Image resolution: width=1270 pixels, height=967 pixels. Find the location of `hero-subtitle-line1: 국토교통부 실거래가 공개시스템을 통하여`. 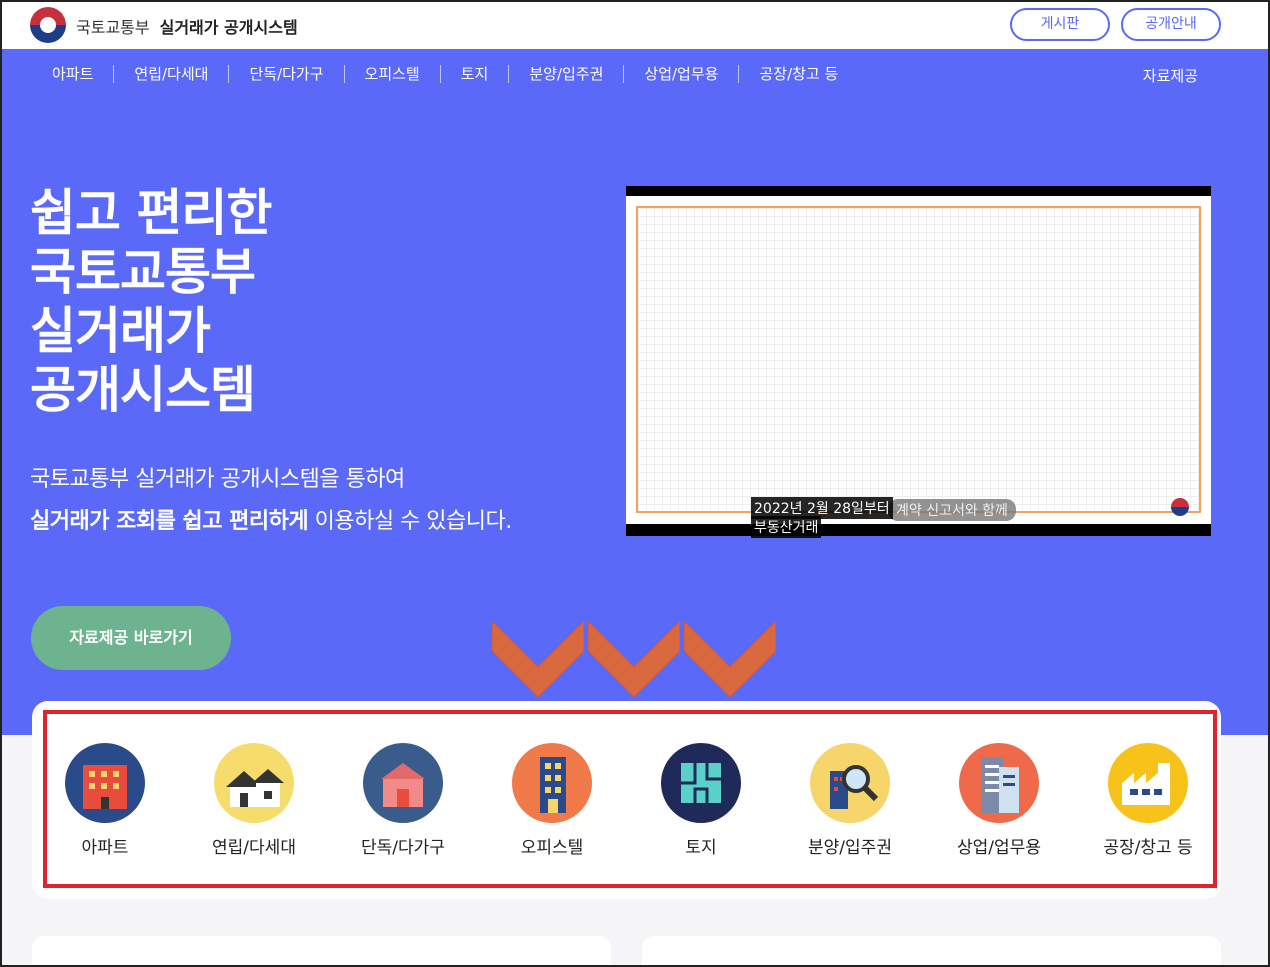

hero-subtitle-line1: 국토교통부 실거래가 공개시스템을 통하여 is located at coordinates (217, 479).